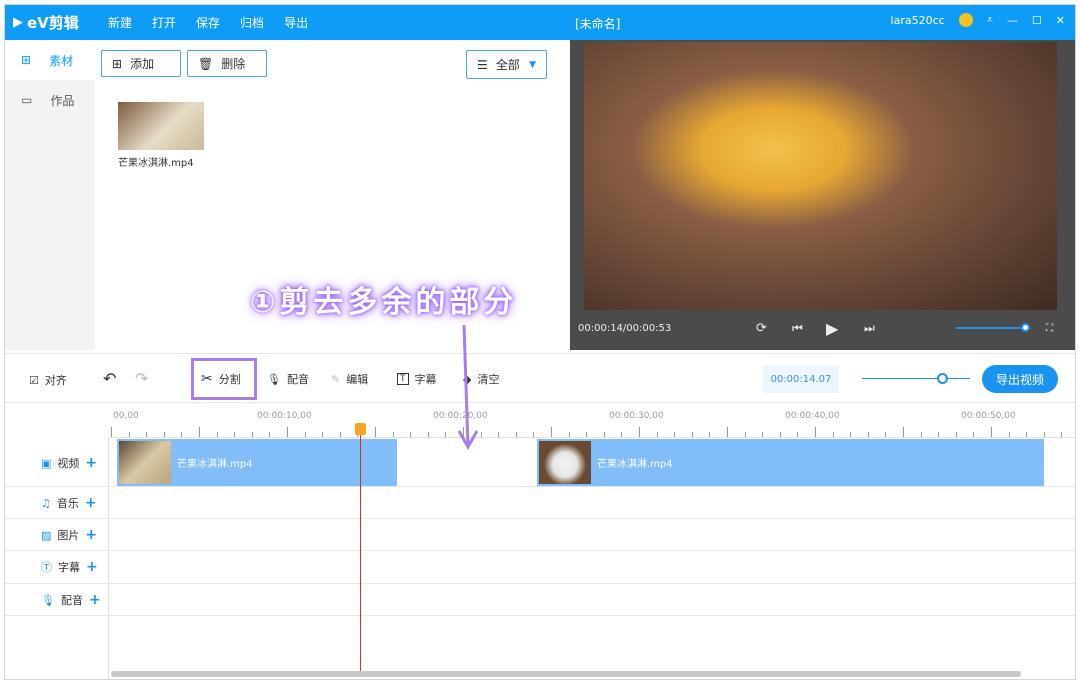 The width and height of the screenshot is (1080, 684). I want to click on username: lara520cc, so click(918, 20).